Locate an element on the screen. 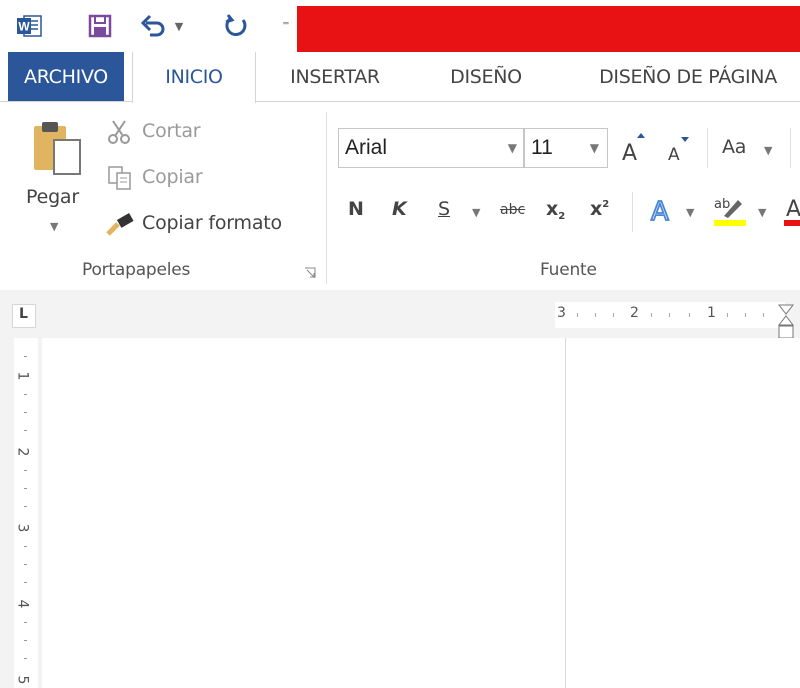 Image resolution: width=800 pixels, height=688 pixels. italic-button: K is located at coordinates (399, 209).